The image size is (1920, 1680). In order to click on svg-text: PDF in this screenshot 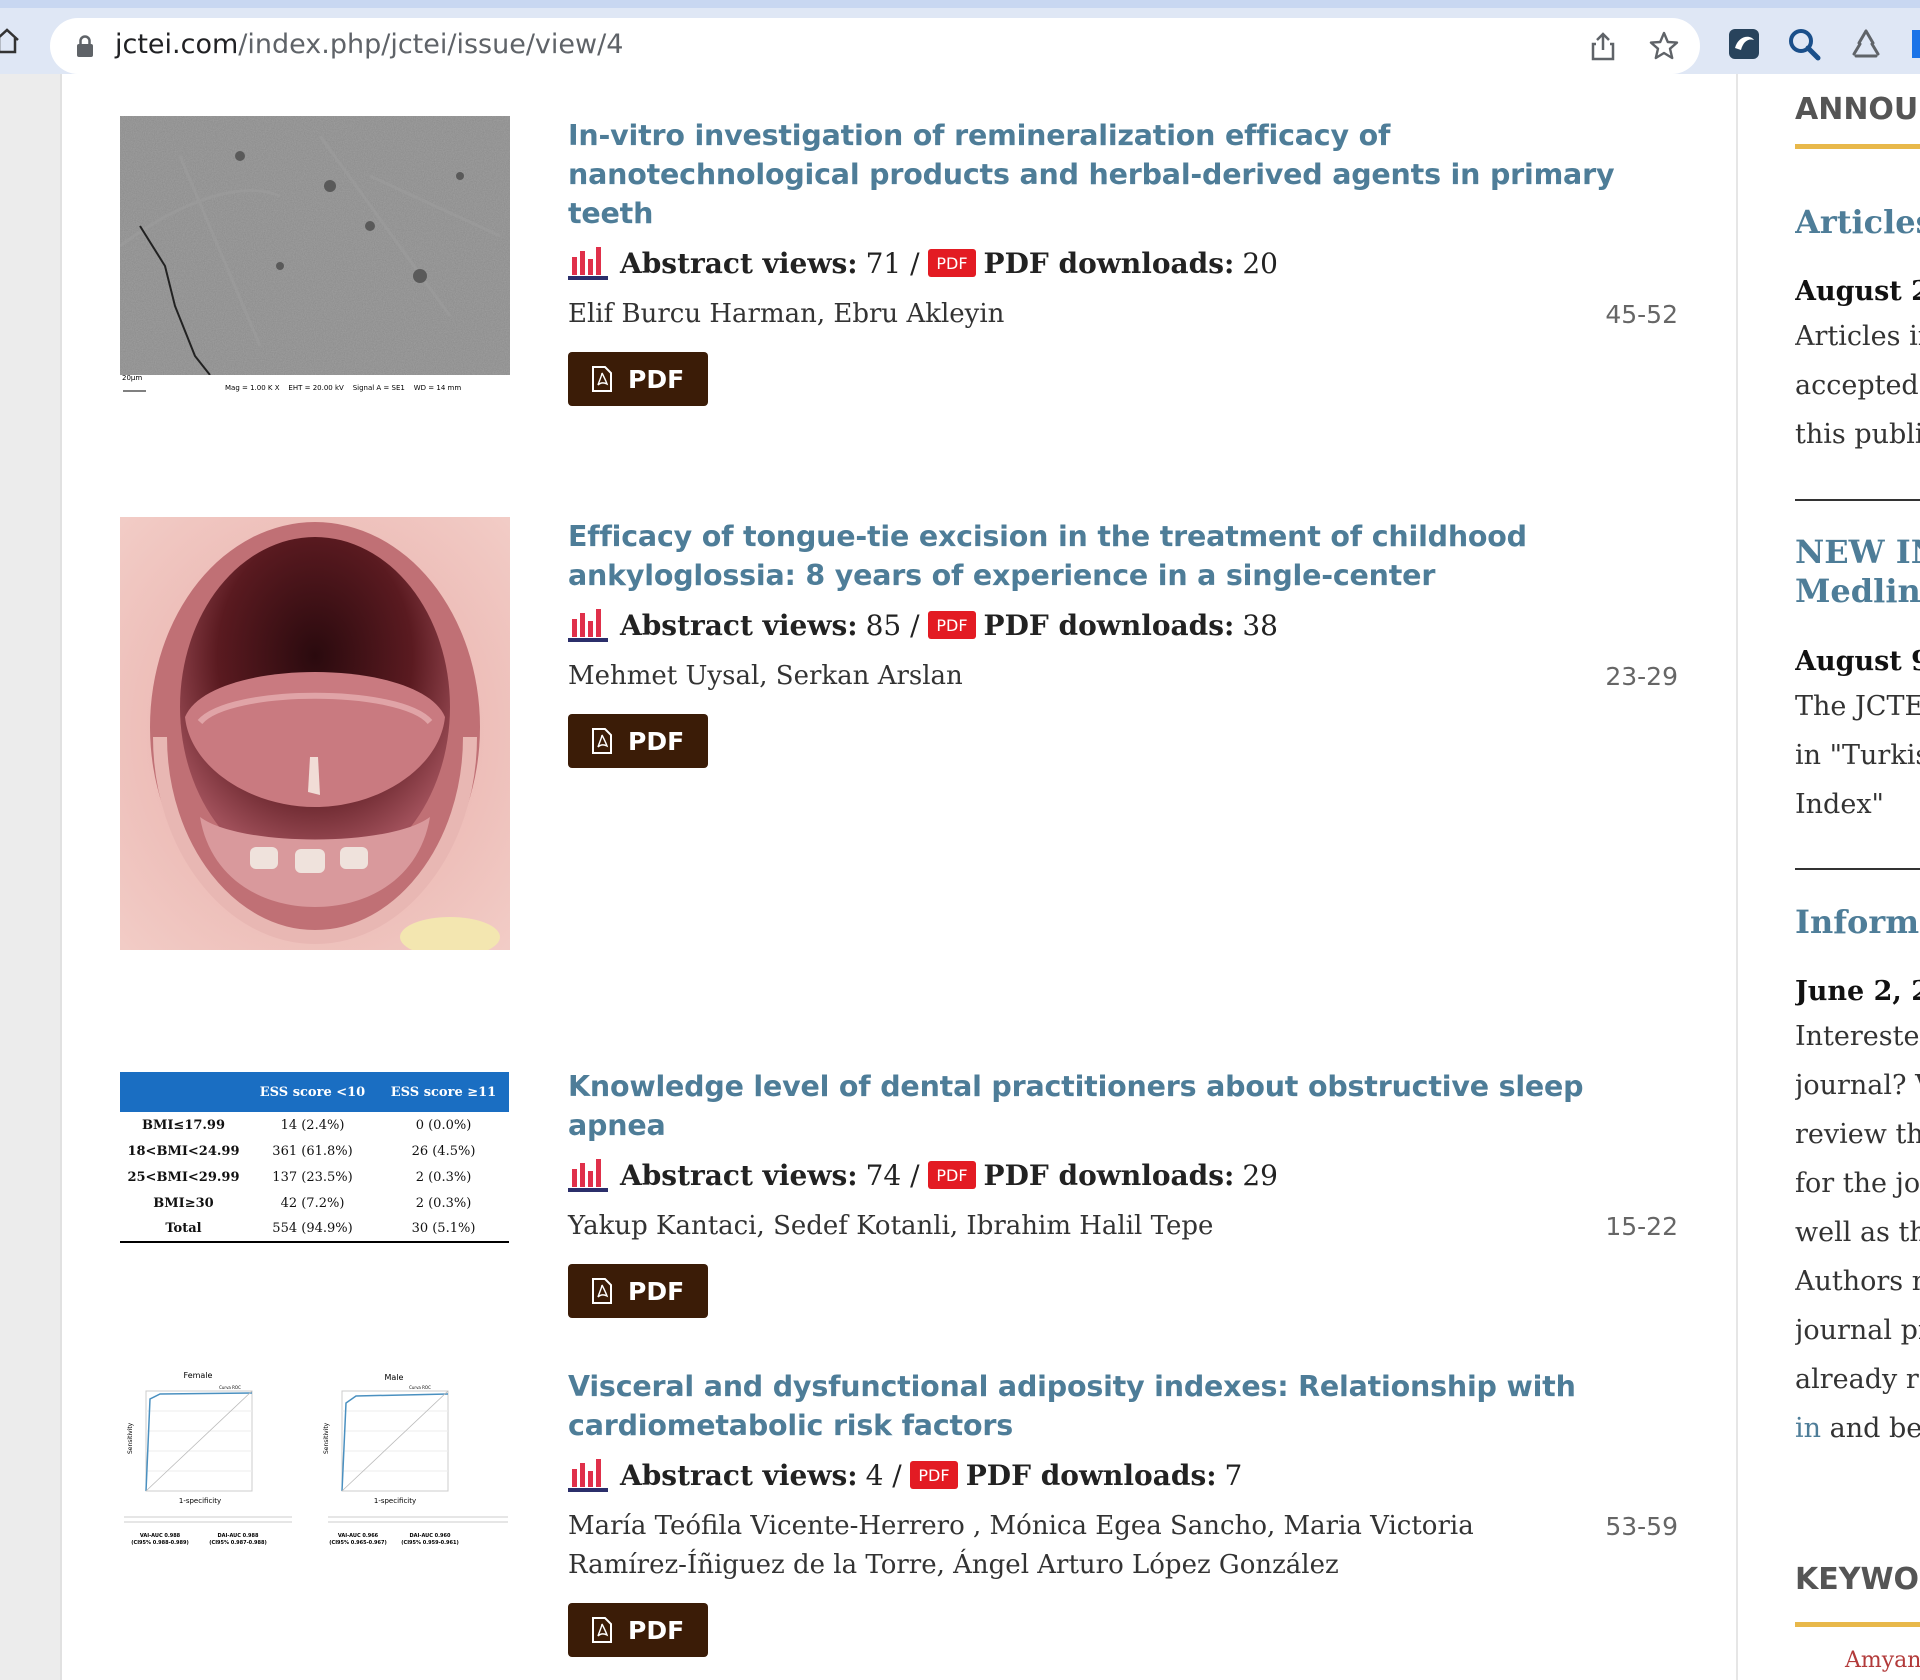, I will do `click(933, 1475)`.